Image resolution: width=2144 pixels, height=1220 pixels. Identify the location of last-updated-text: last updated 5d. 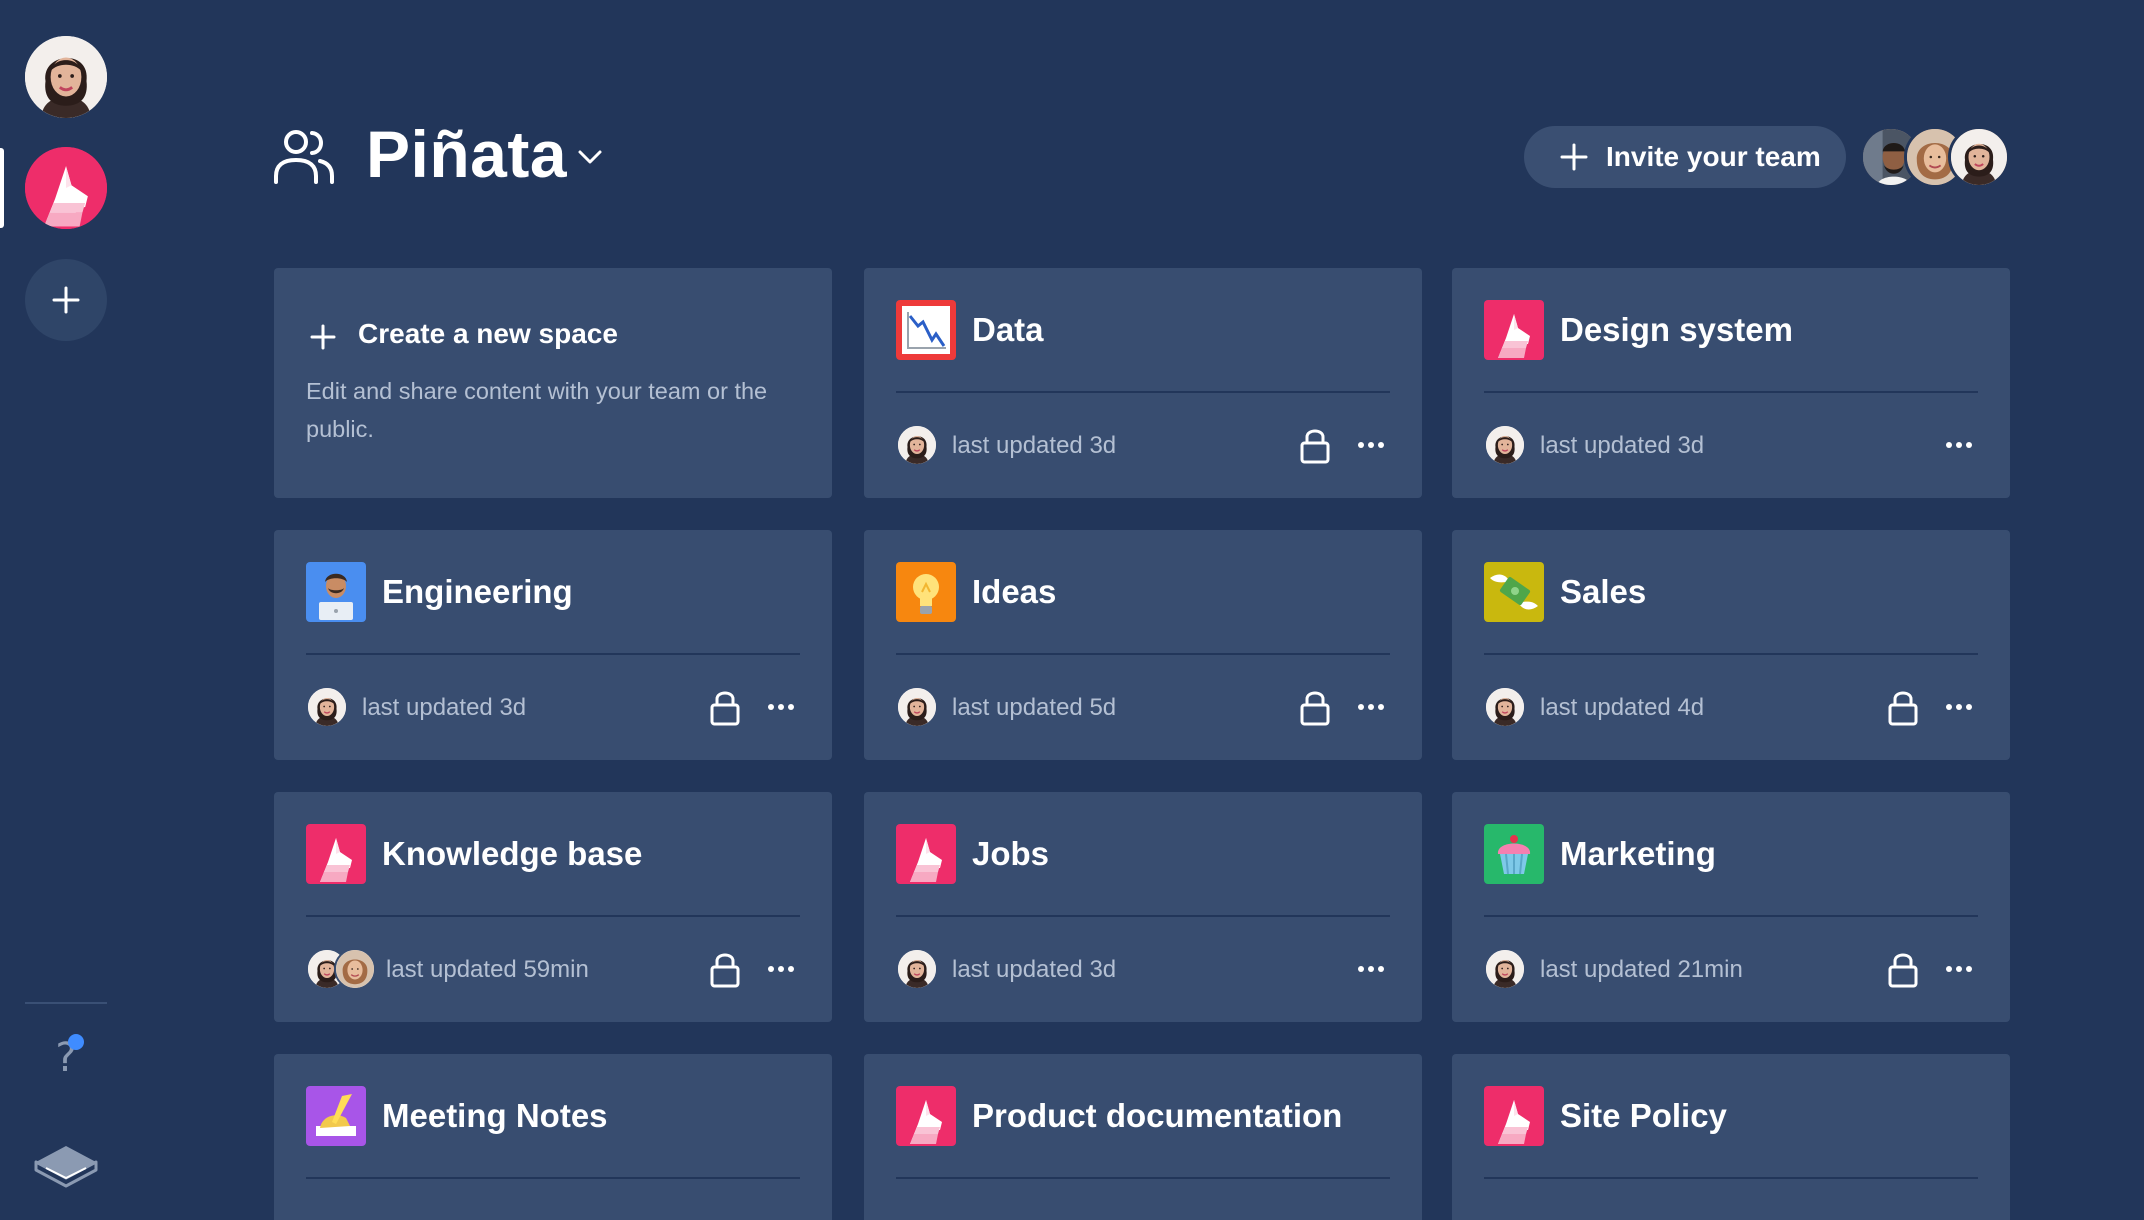
(1034, 707).